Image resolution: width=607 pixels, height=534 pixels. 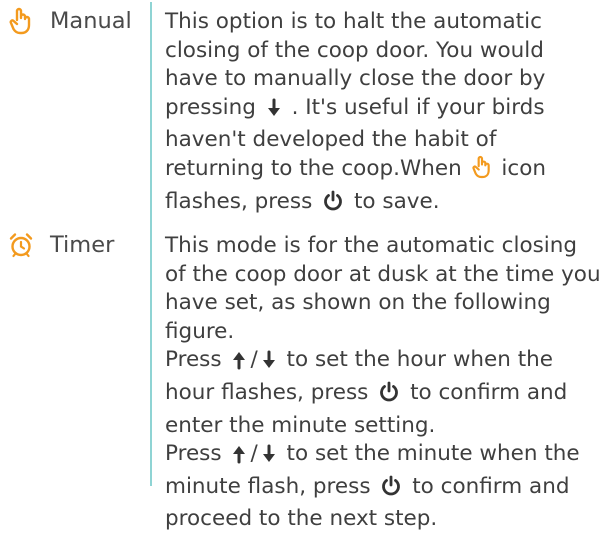 I want to click on timer-label: Timer, so click(x=60, y=245).